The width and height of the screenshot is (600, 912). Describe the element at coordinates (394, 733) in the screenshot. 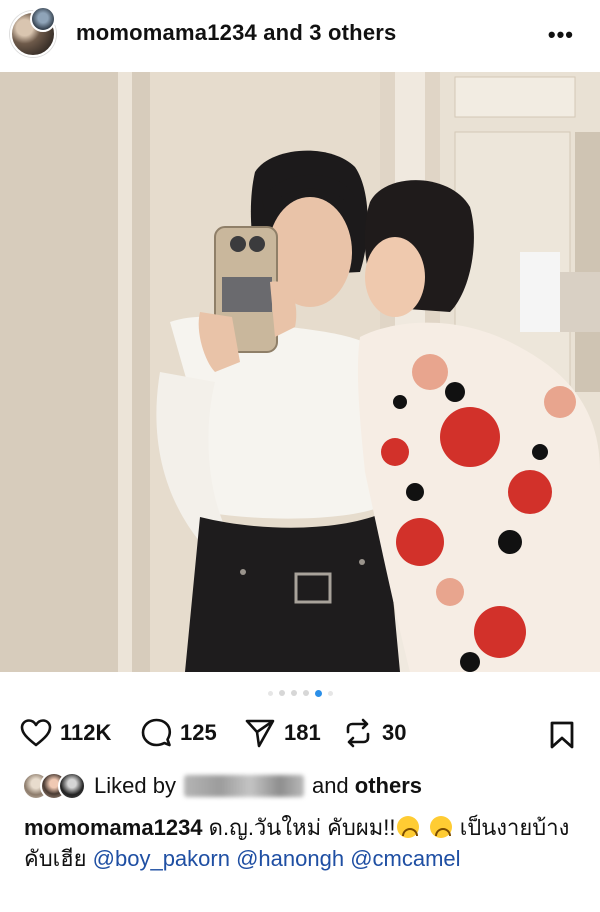

I see `reposts-count: 30` at that location.